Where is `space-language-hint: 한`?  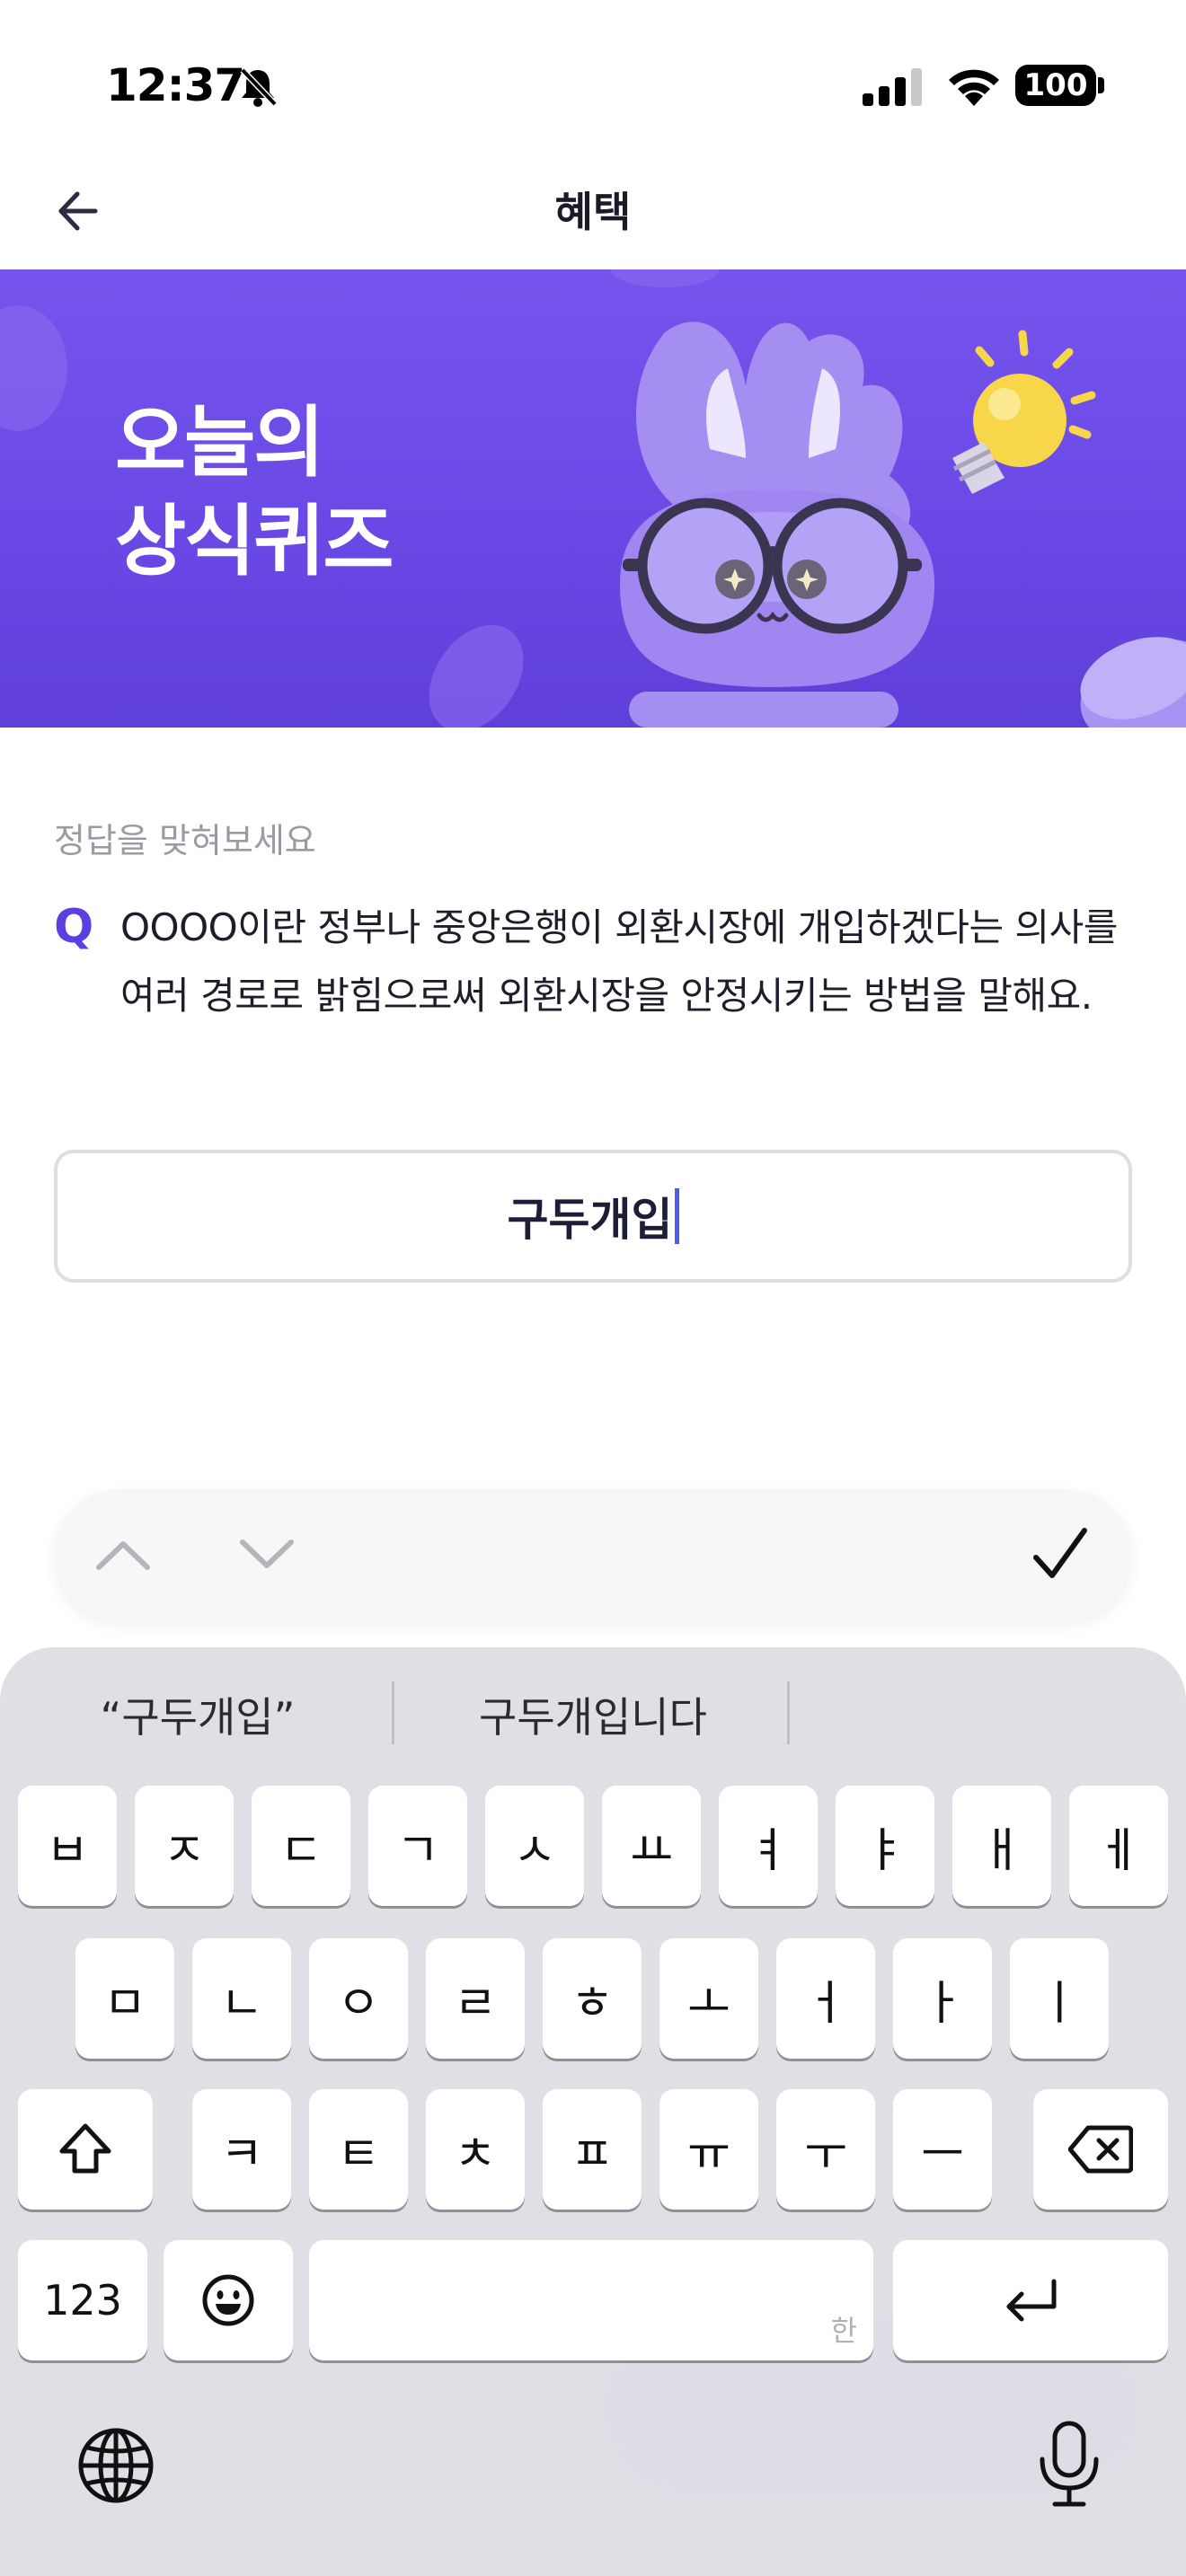
space-language-hint: 한 is located at coordinates (843, 2331).